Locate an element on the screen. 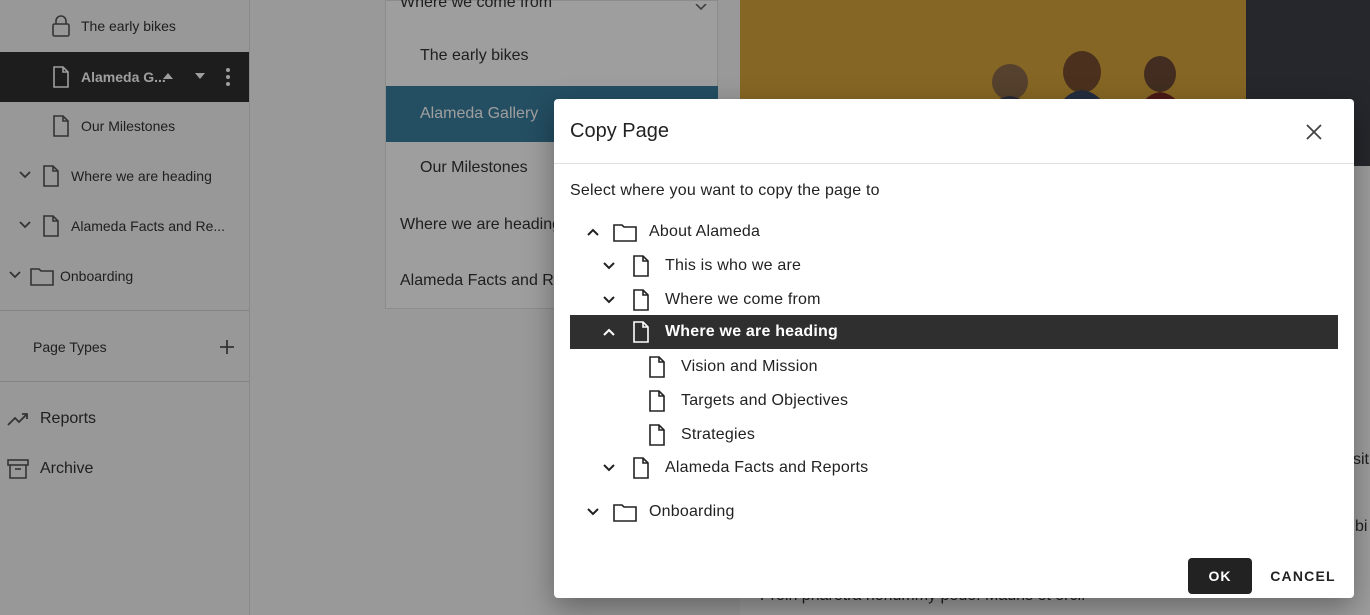  tree-node-onboarding: Onboarding is located at coordinates (954, 512).